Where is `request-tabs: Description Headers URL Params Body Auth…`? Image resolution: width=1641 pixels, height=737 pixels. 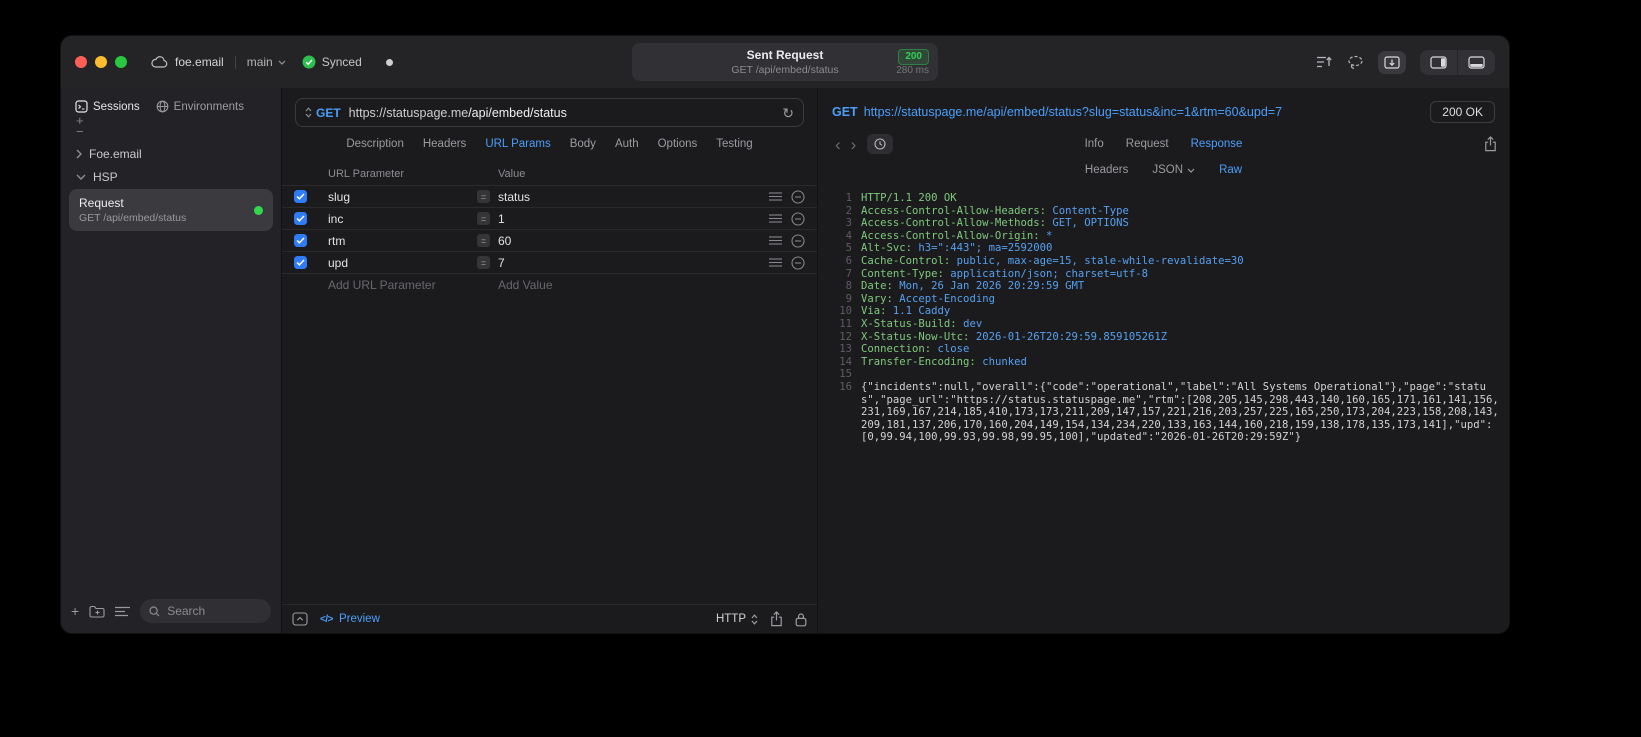 request-tabs: Description Headers URL Params Body Auth… is located at coordinates (549, 143).